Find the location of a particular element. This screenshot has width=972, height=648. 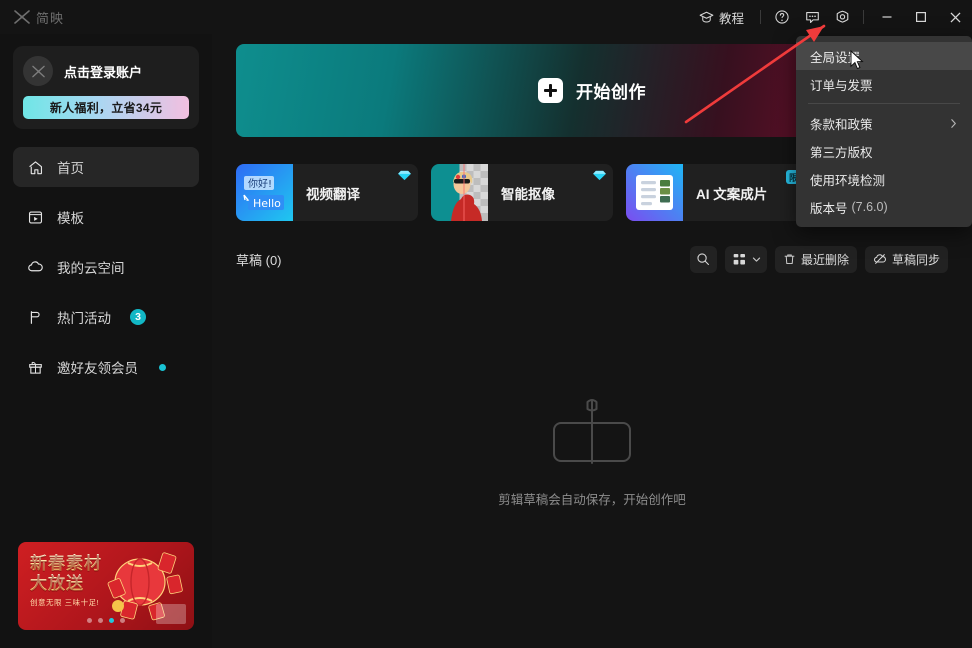

sidebar-item-cloud: 我的云空间 is located at coordinates (106, 267).